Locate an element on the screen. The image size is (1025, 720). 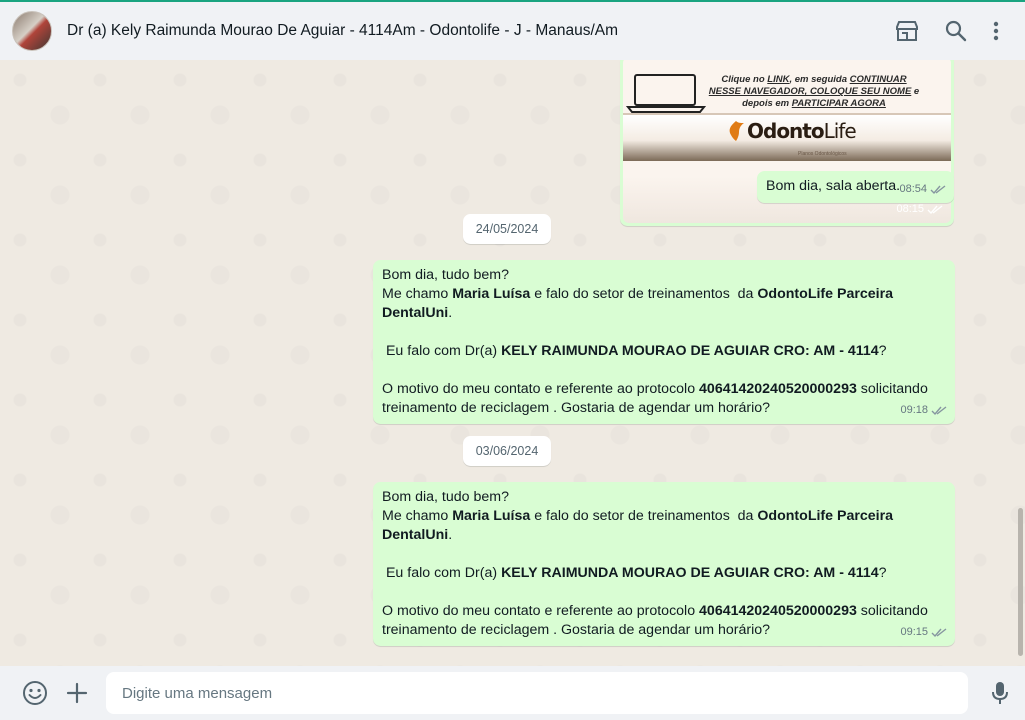
message-meta: 09:15 is located at coordinates (923, 632).